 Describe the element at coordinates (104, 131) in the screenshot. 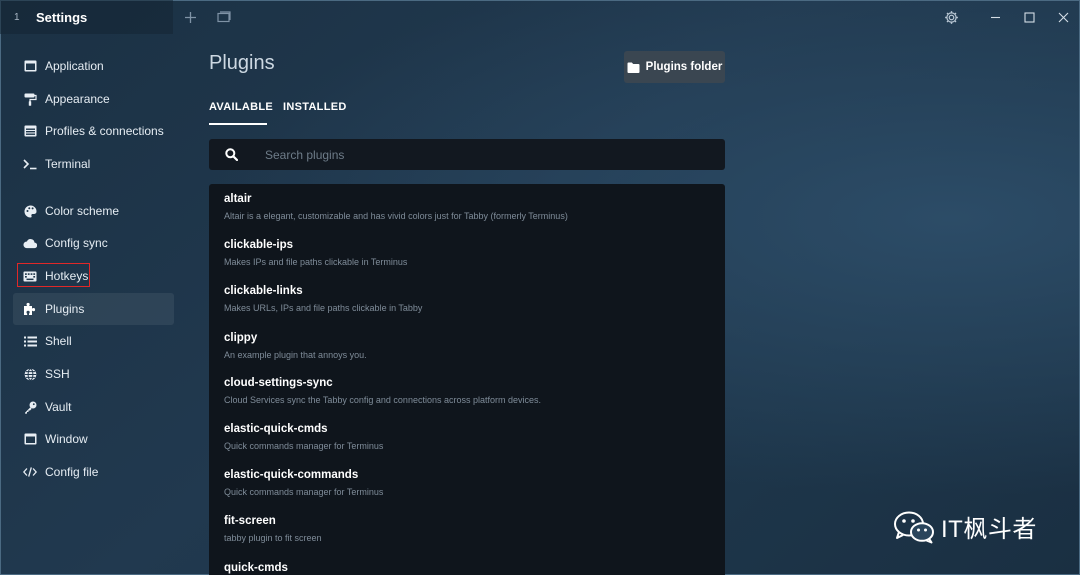

I see `sidebar-item-label: Profiles & connections` at that location.